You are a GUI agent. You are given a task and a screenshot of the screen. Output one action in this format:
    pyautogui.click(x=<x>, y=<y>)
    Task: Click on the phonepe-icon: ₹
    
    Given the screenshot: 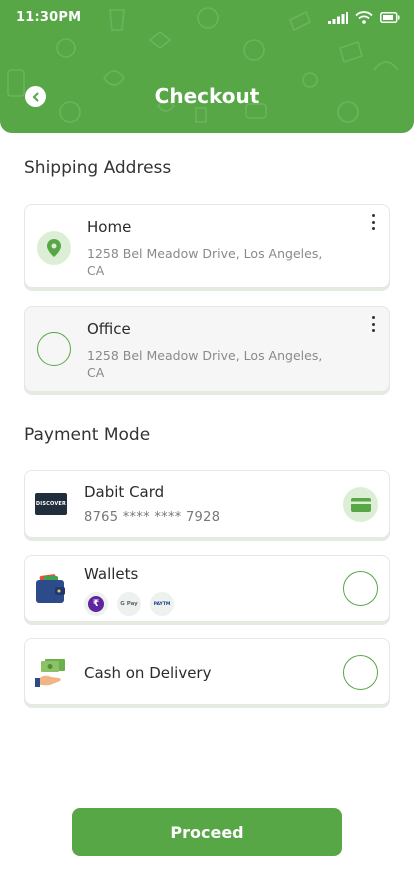 What is the action you would take?
    pyautogui.click(x=96, y=604)
    